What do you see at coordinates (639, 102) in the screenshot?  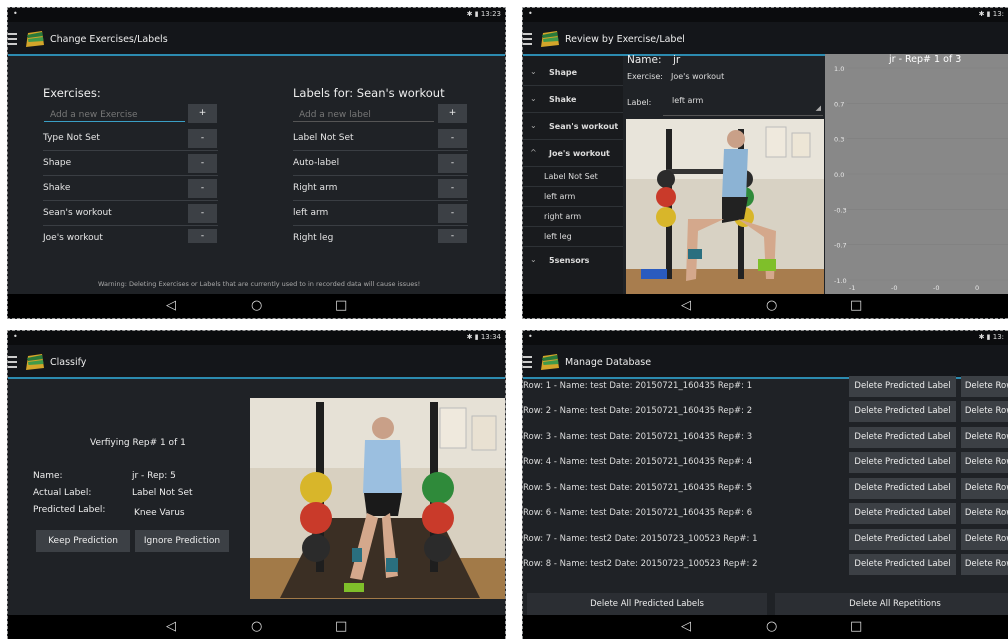 I see `label-label: Label:` at bounding box center [639, 102].